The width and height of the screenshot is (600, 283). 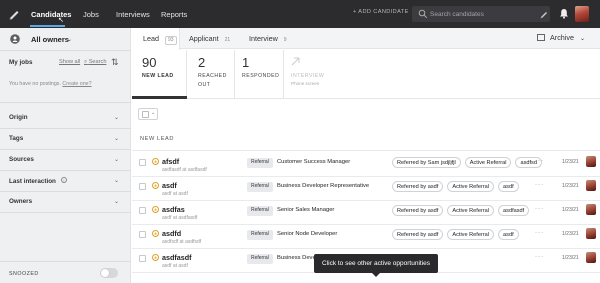 I want to click on bell-icon, so click(x=564, y=13).